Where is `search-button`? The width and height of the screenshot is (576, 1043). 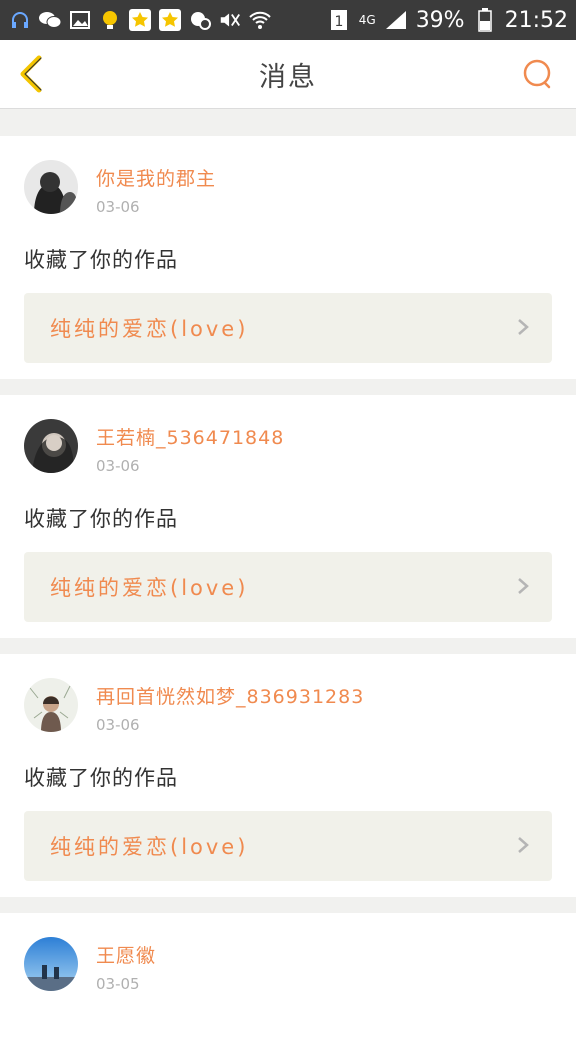 search-button is located at coordinates (538, 74).